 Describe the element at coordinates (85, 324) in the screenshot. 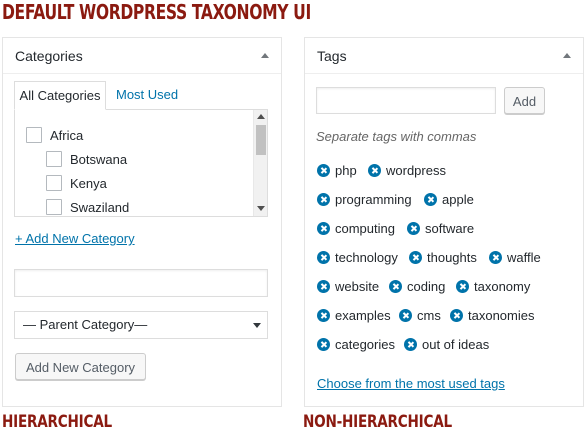

I see `parent-category-selected: — Parent Category—` at that location.